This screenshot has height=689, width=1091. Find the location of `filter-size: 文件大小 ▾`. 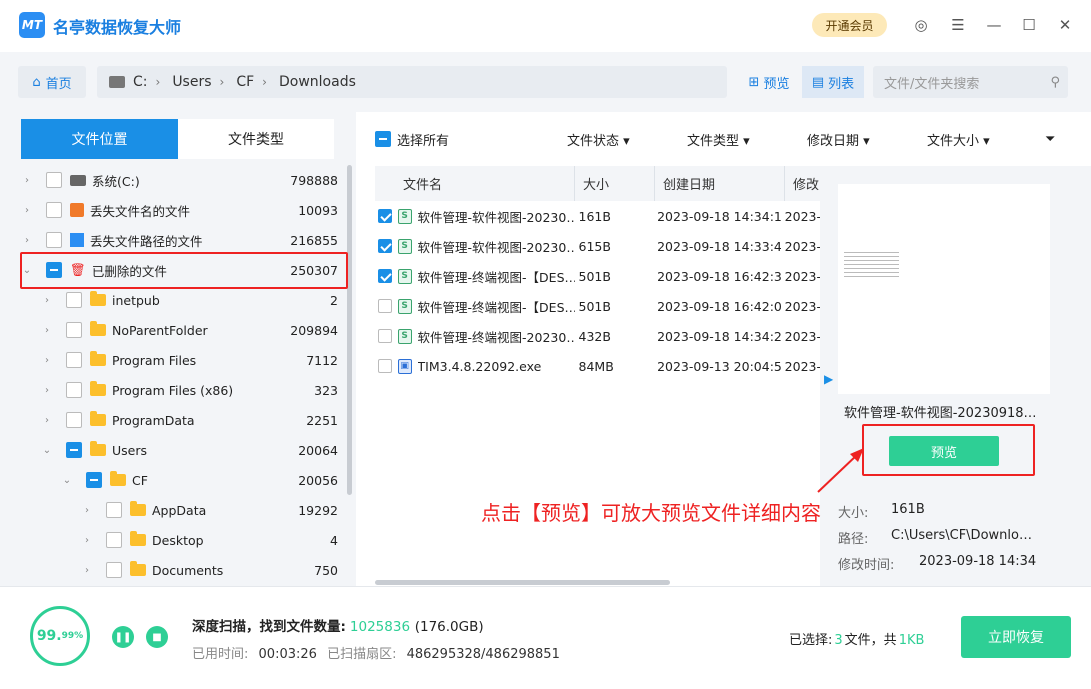

filter-size: 文件大小 ▾ is located at coordinates (958, 139).